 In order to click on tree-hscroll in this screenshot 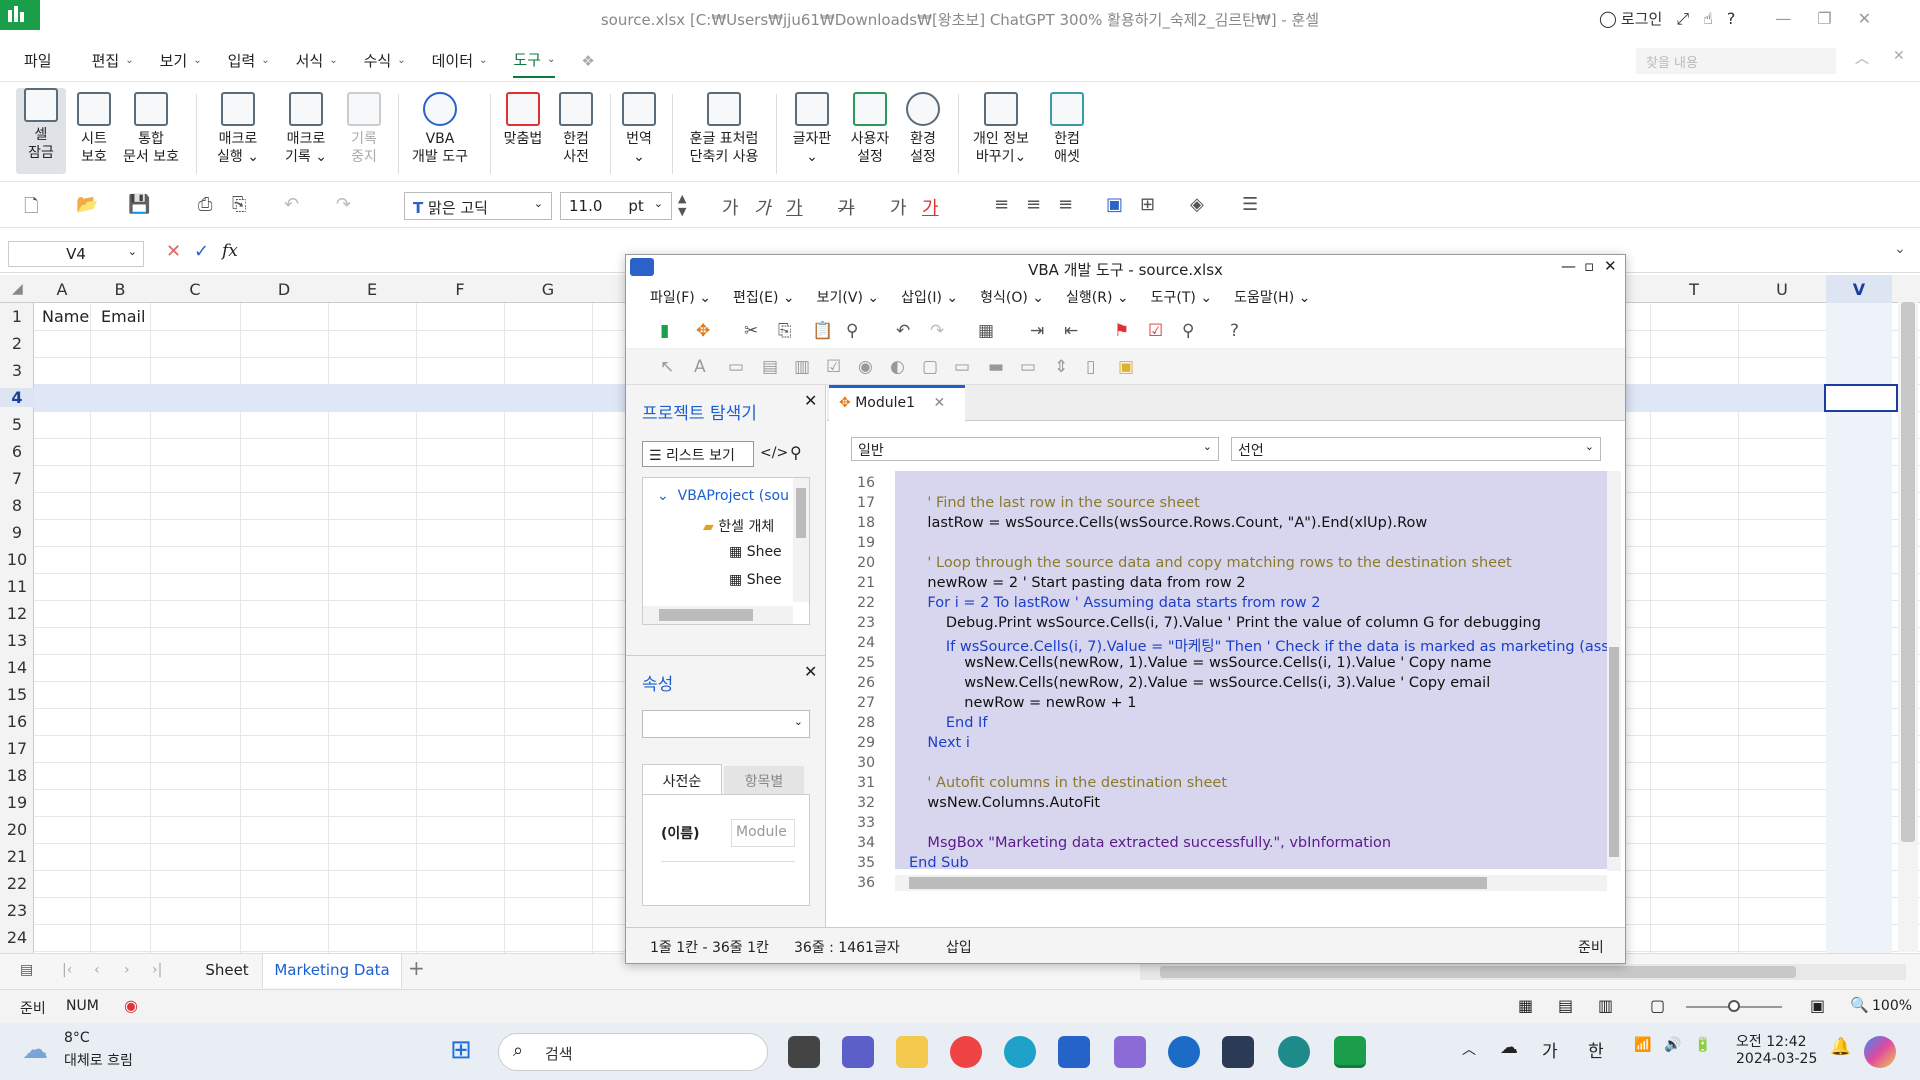, I will do `click(718, 615)`.